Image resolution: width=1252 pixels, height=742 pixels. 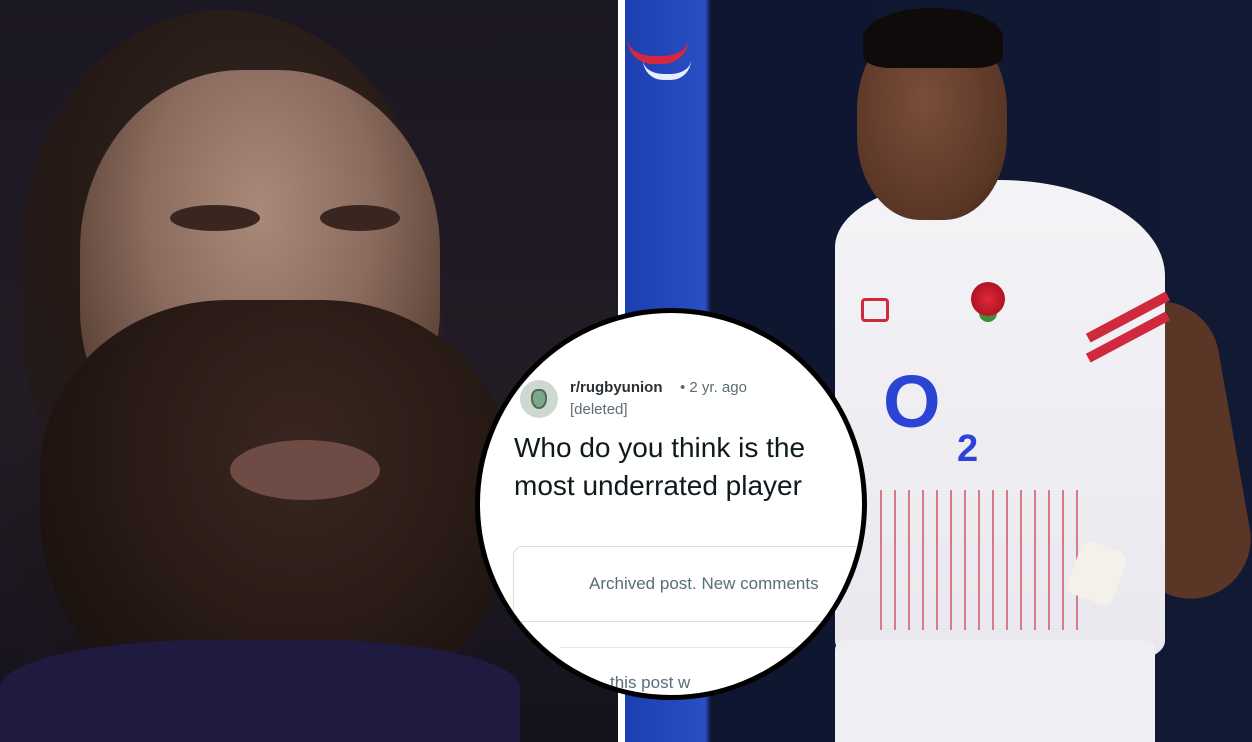 I want to click on post-title-line1: Who do you think is the, so click(x=660, y=447).